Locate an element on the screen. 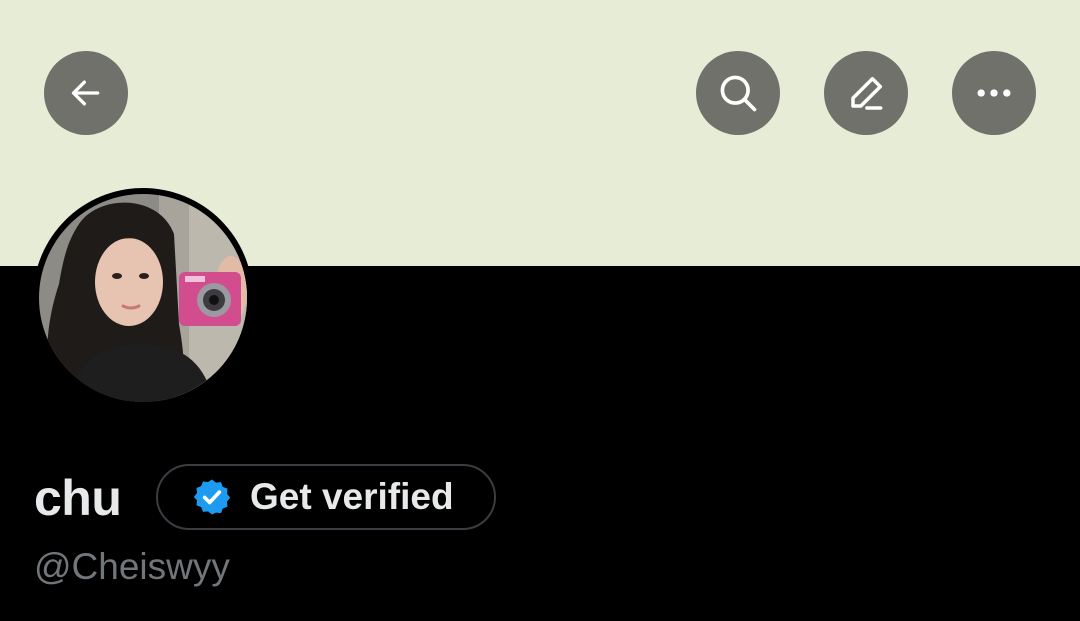  avatar-photo is located at coordinates (143, 298).